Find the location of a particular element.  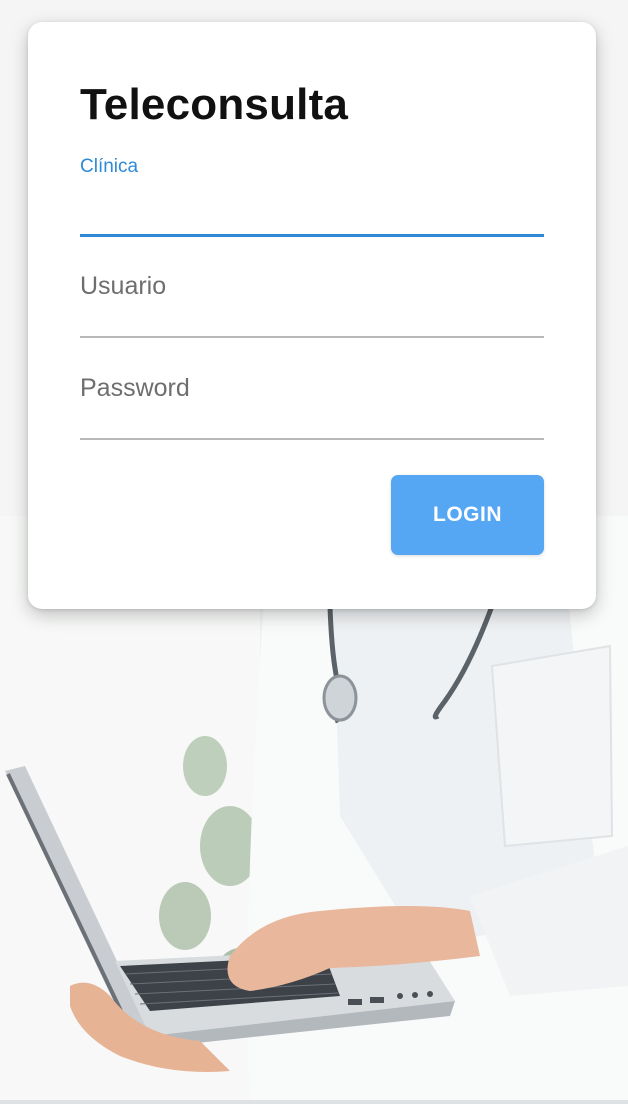

clinic-underline is located at coordinates (312, 235).